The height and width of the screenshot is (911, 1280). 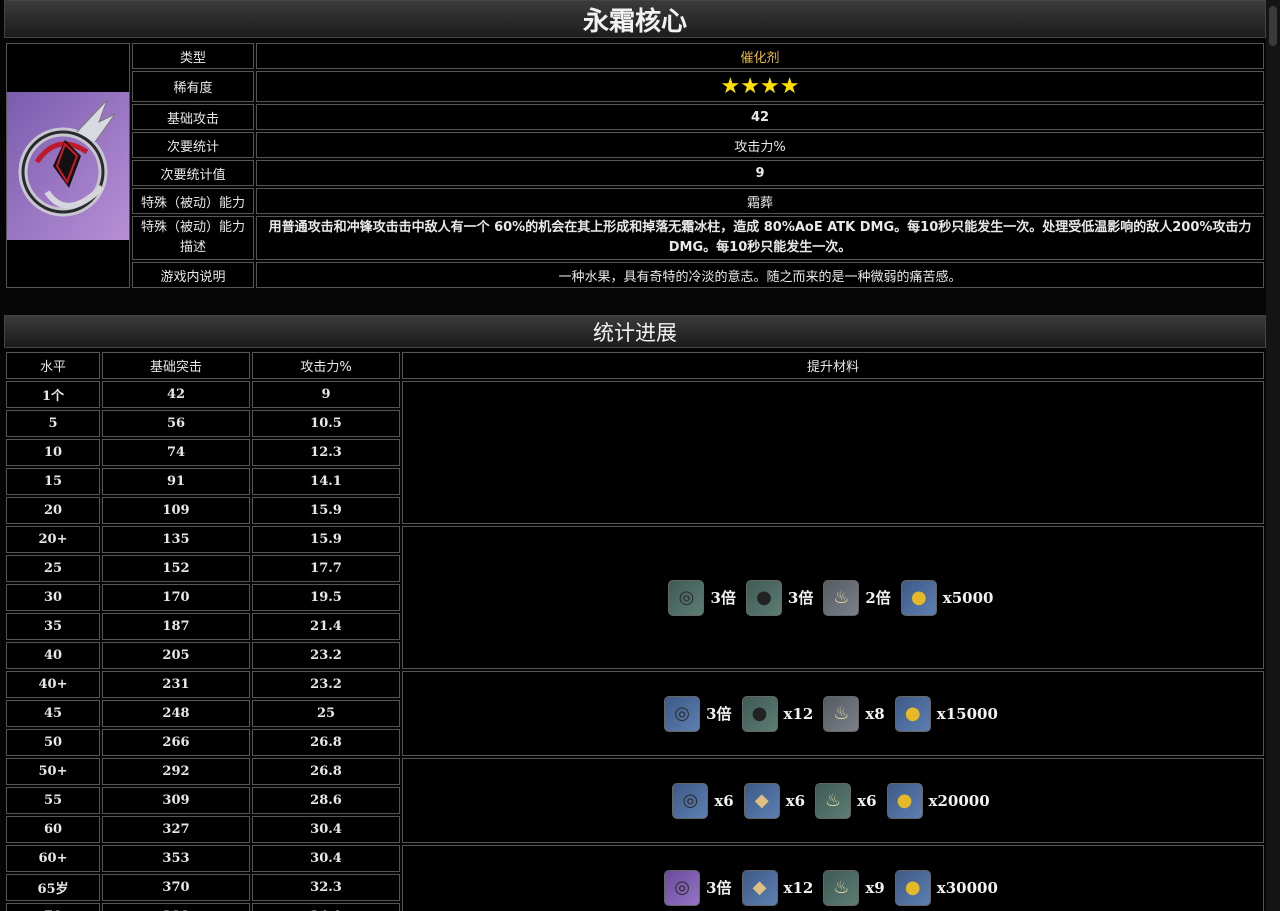 What do you see at coordinates (176, 771) in the screenshot?
I see `base-attack-cell: 292` at bounding box center [176, 771].